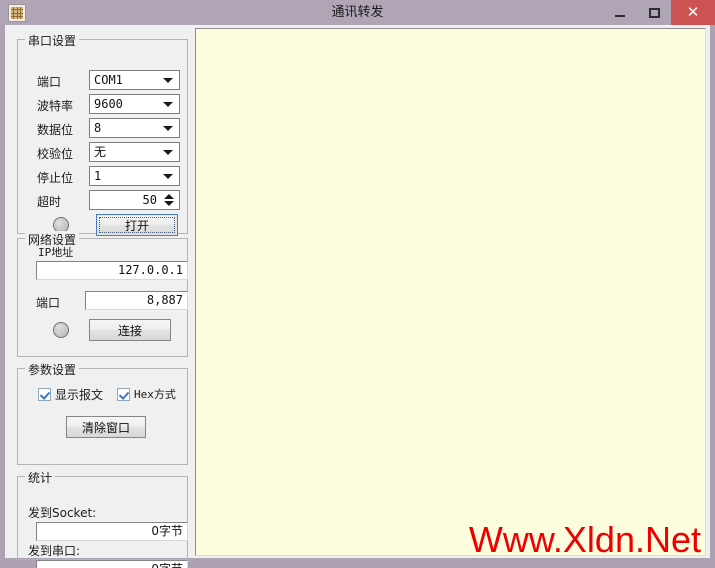 Image resolution: width=715 pixels, height=568 pixels. Describe the element at coordinates (149, 200) in the screenshot. I see `timeout-value: 50` at that location.